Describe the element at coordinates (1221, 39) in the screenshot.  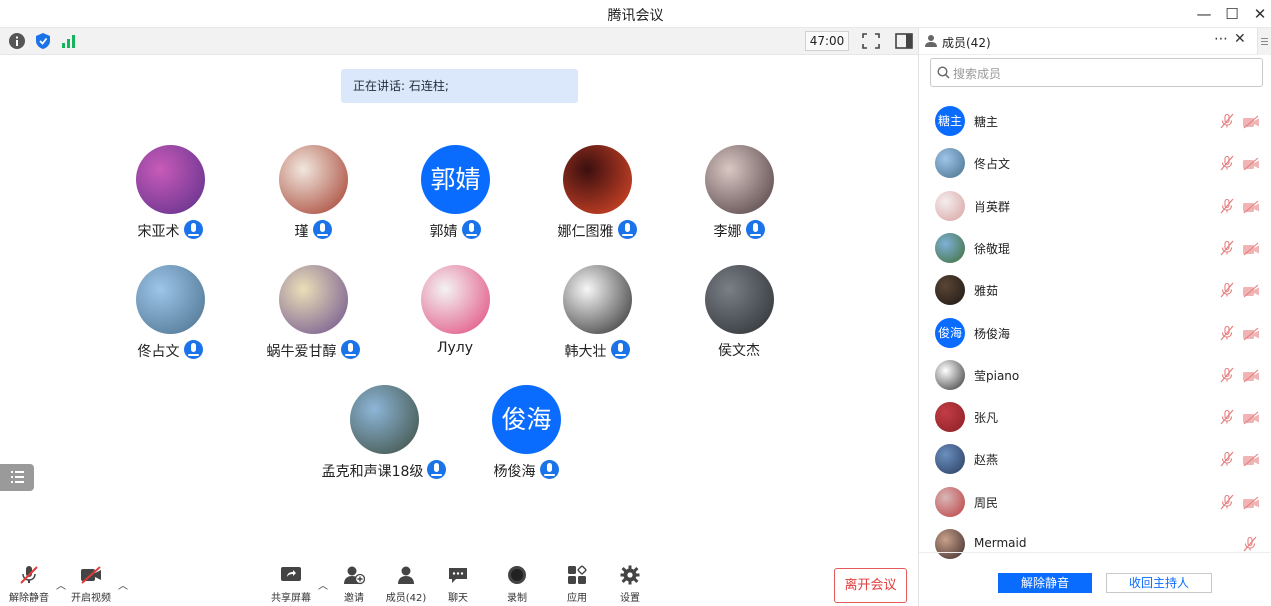
I see `more-options-icon: ⋯` at that location.